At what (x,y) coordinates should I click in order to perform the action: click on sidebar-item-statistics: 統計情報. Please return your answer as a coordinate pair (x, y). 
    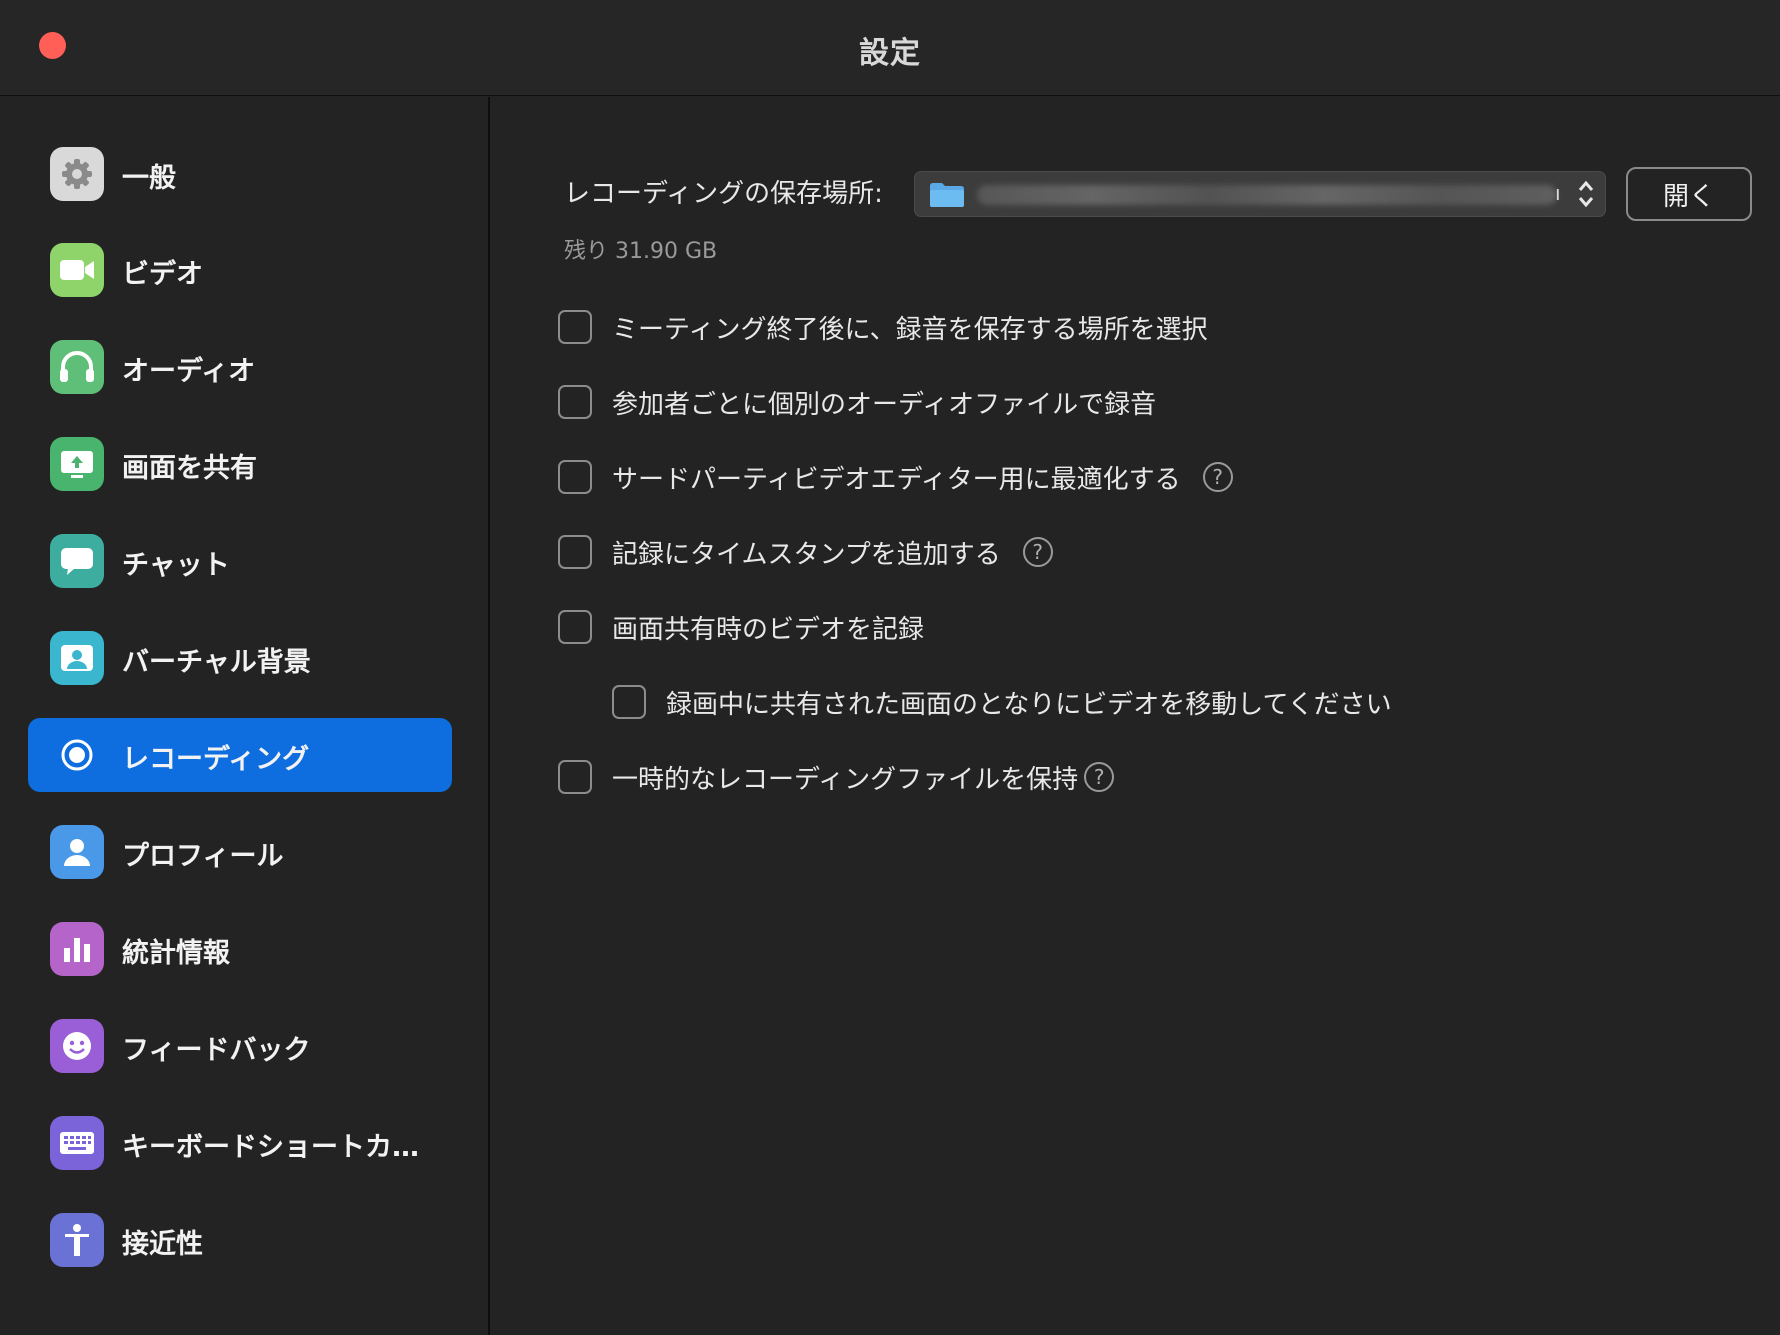
    Looking at the image, I should click on (240, 949).